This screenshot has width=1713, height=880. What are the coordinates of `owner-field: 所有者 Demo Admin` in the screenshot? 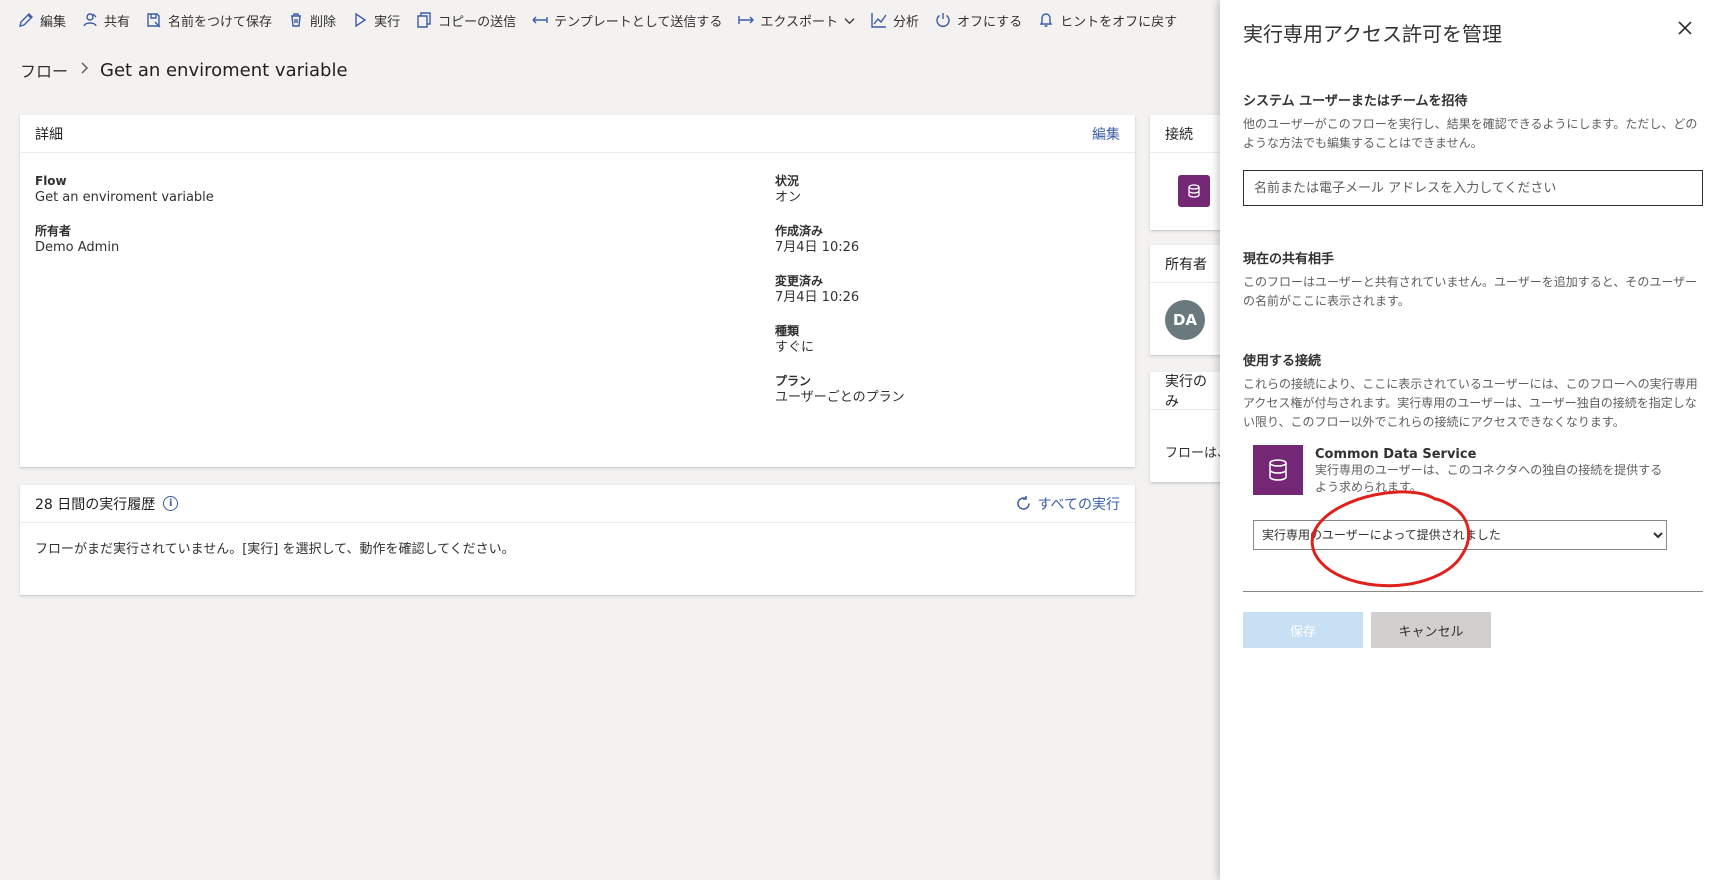 It's located at (77, 240).